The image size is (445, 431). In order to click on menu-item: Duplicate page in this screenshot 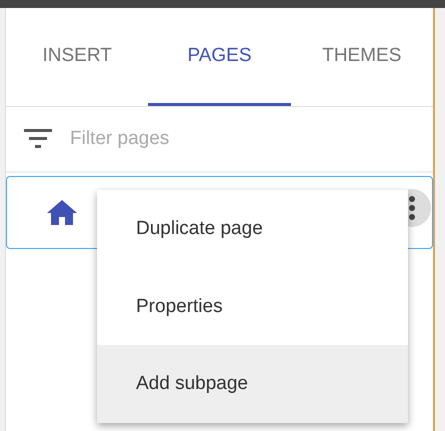, I will do `click(252, 229)`.